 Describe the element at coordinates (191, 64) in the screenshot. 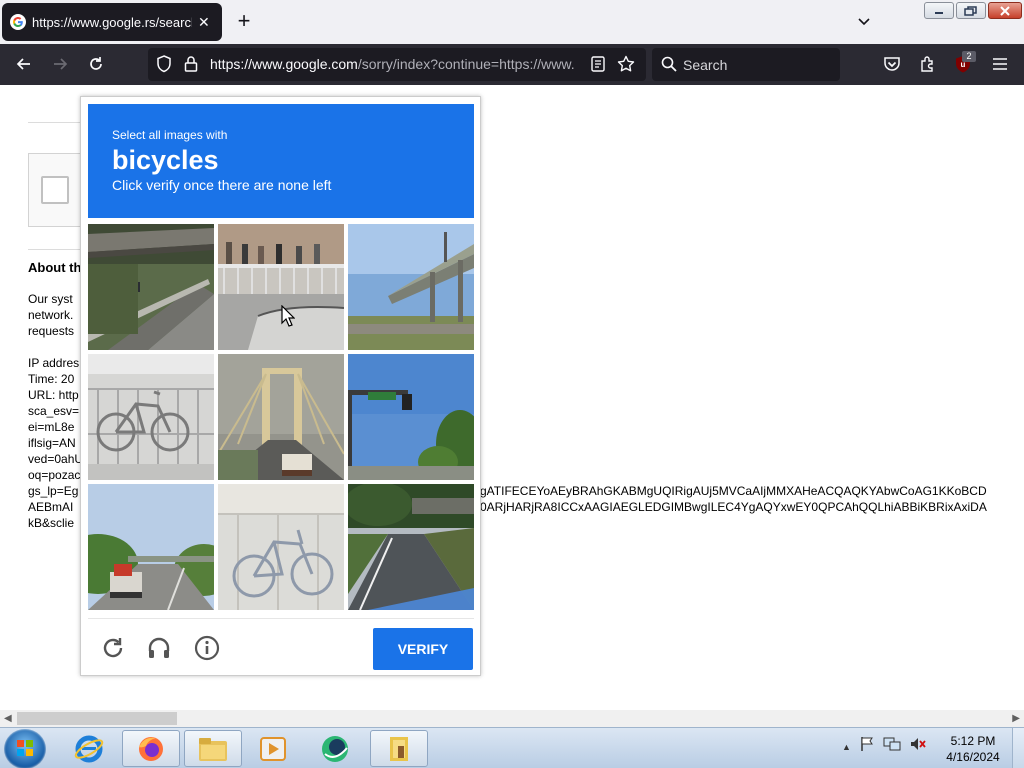

I see `lock-icon` at that location.